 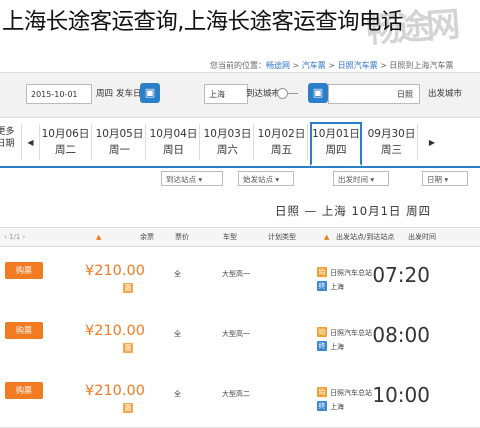 What do you see at coordinates (240, 237) in the screenshot?
I see `table-header: ‹ 1/1 › ▲ 余票 票价 车型 计划类型 ▲ 出发站点/到达站点 出发时间` at bounding box center [240, 237].